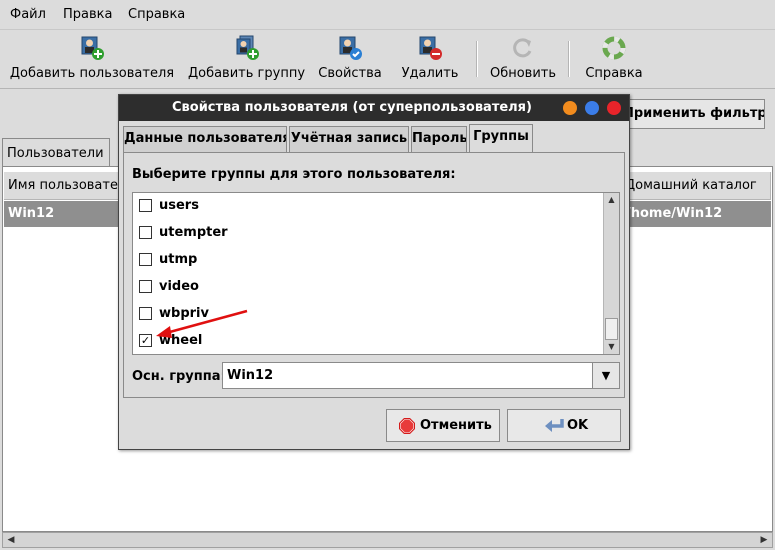  What do you see at coordinates (56, 152) in the screenshot?
I see `tab-users: Пользователи` at bounding box center [56, 152].